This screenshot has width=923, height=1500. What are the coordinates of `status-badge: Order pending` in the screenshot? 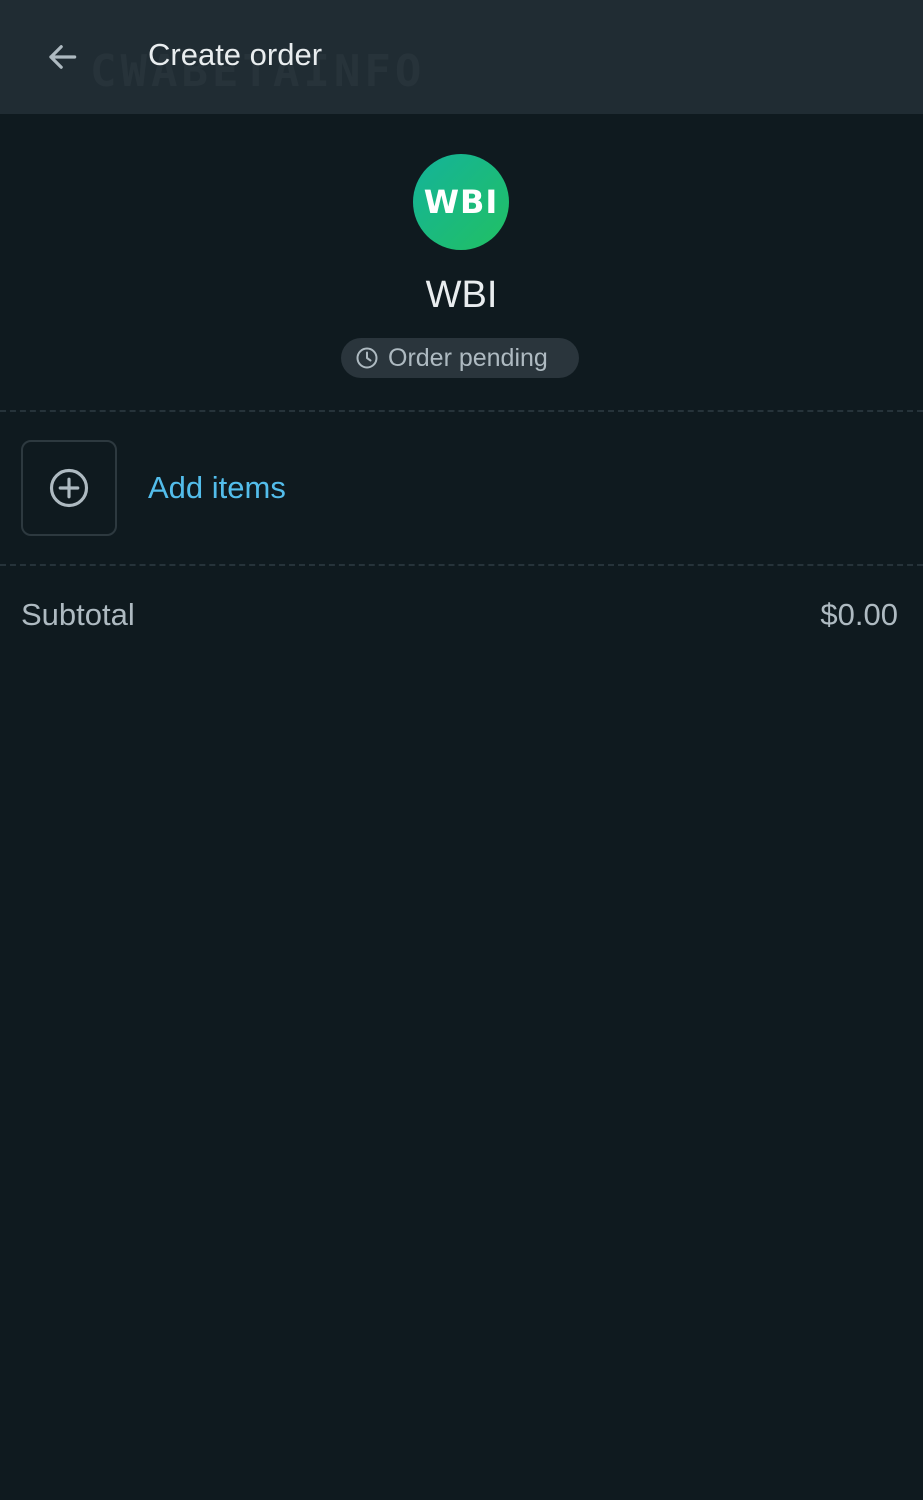 It's located at (460, 358).